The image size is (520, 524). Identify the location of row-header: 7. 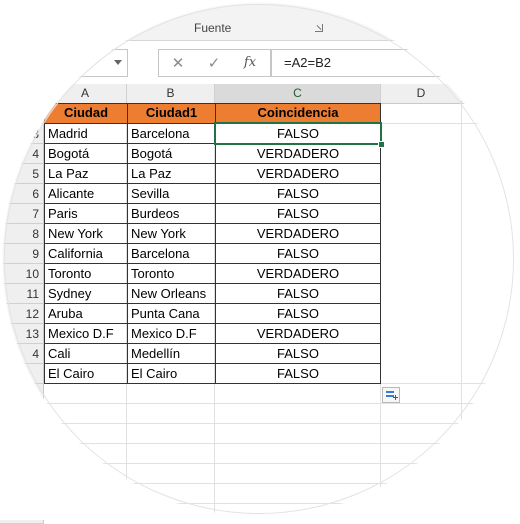
(22, 214).